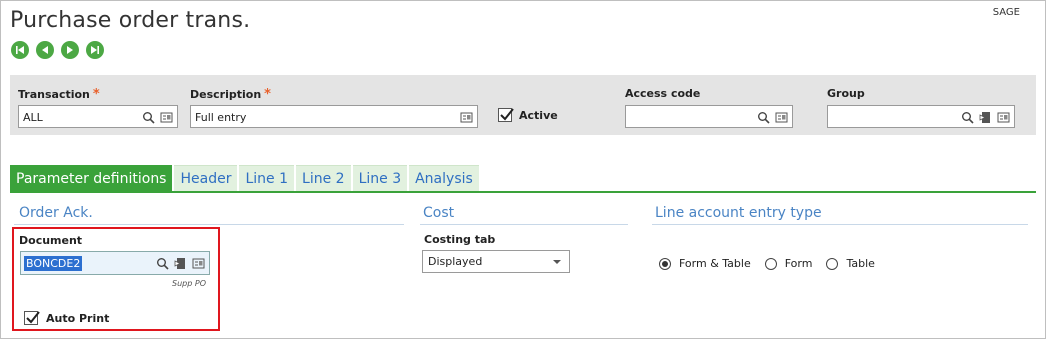 This screenshot has height=339, width=1046. What do you see at coordinates (59, 94) in the screenshot?
I see `transaction-label: Transaction *` at bounding box center [59, 94].